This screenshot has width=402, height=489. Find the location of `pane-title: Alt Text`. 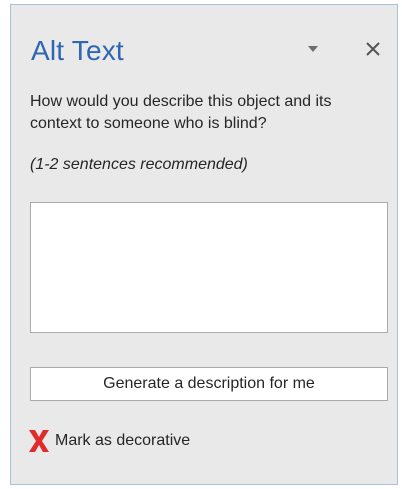

pane-title: Alt Text is located at coordinates (77, 50).